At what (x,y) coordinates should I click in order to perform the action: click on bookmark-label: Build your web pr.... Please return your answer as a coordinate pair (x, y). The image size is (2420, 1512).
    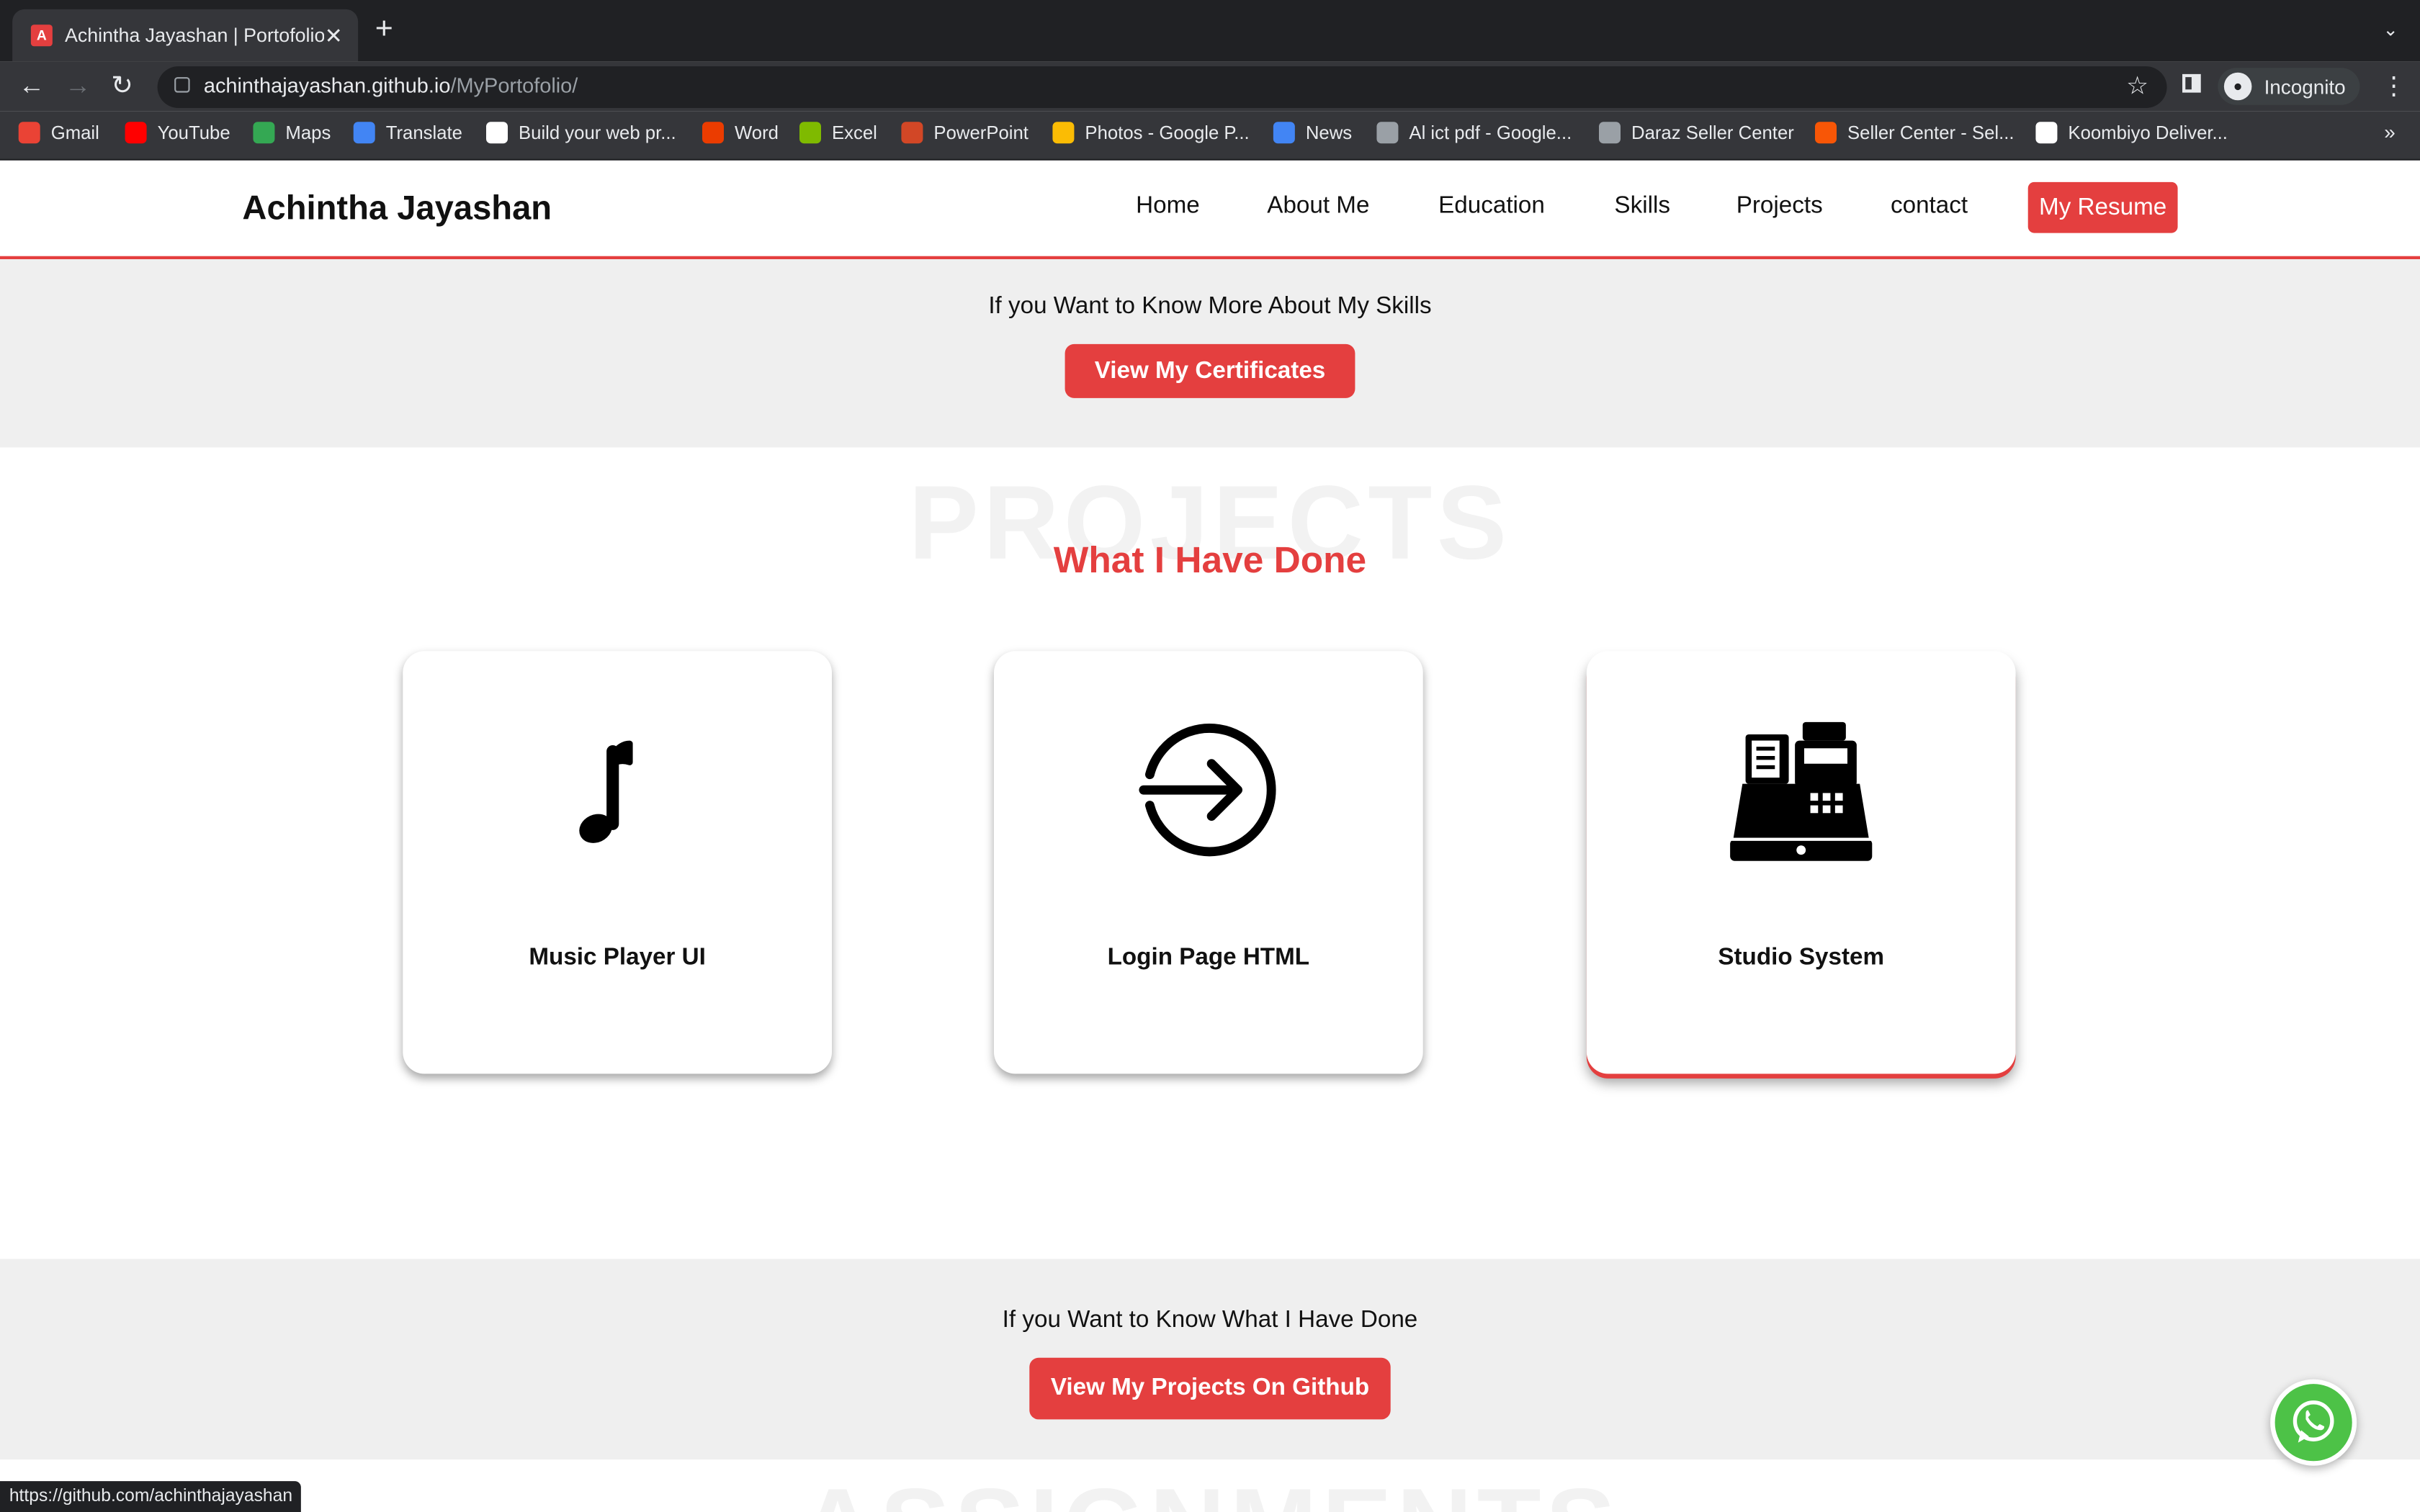
    Looking at the image, I should click on (597, 133).